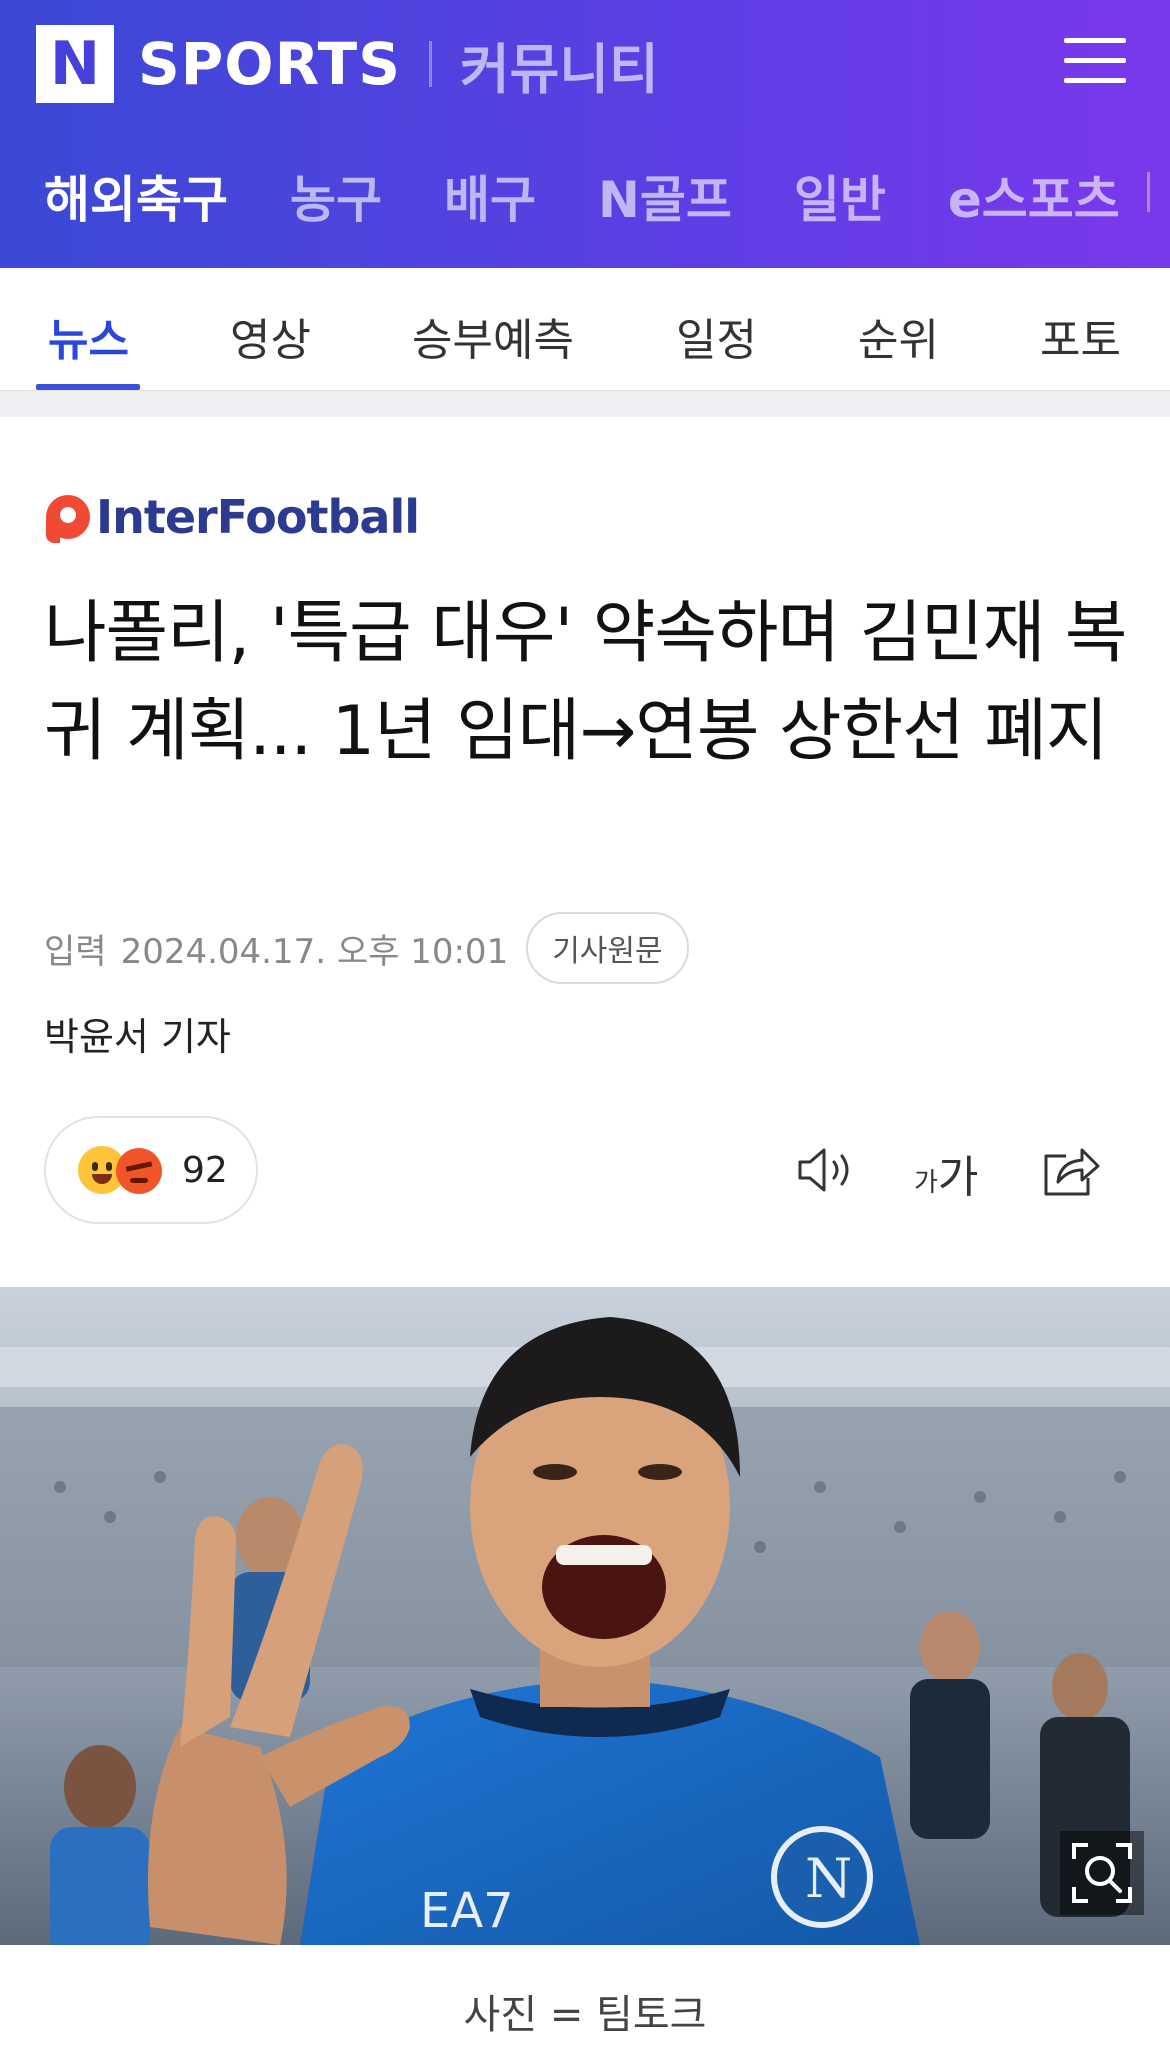 The width and height of the screenshot is (1170, 2050). I want to click on section-divider, so click(585, 404).